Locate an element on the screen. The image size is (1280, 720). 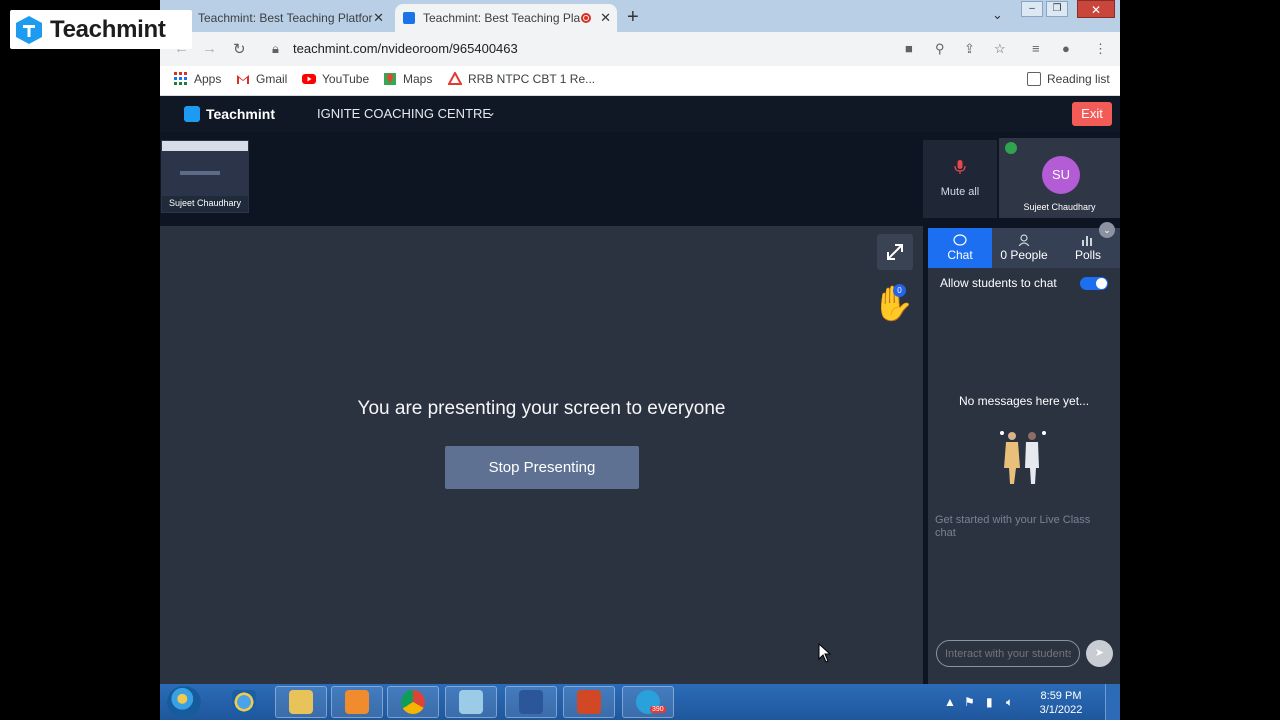
camera-icon: ■ is located at coordinates (909, 48).